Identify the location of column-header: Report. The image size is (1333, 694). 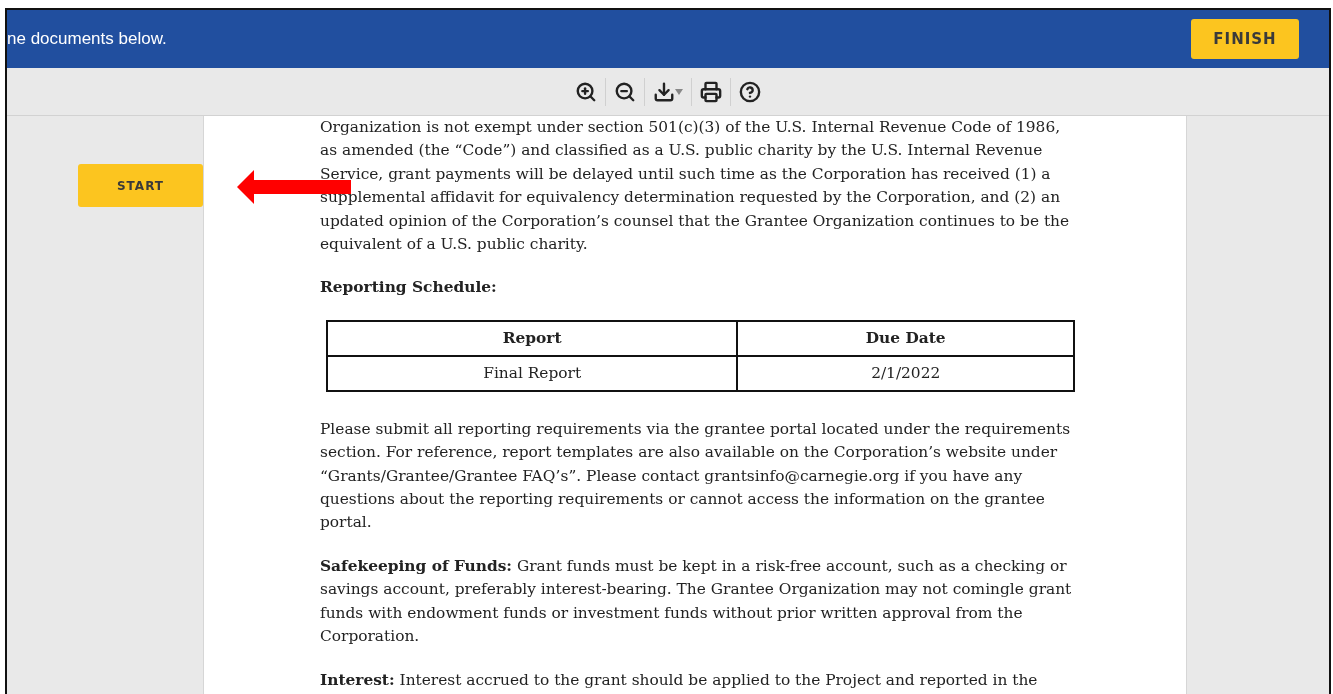
(532, 338).